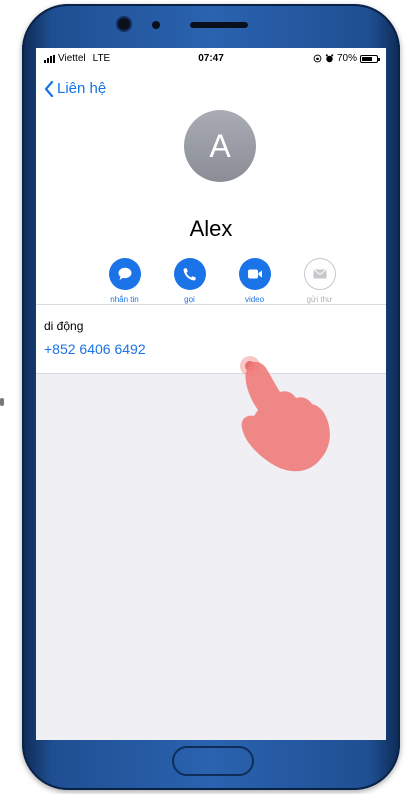 This screenshot has width=406, height=794. Describe the element at coordinates (254, 299) in the screenshot. I see `video-label: video` at that location.